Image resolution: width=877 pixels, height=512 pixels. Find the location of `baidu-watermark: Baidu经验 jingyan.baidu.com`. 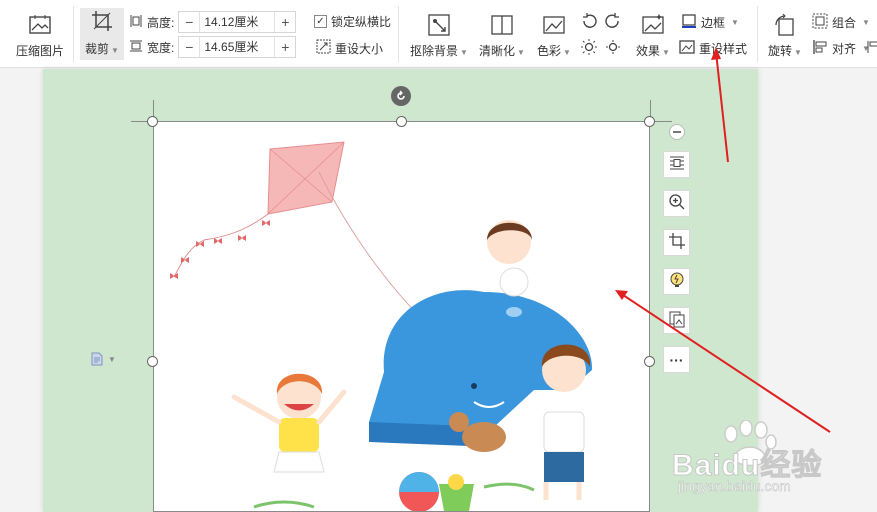

baidu-watermark: Baidu经验 jingyan.baidu.com is located at coordinates (771, 465).